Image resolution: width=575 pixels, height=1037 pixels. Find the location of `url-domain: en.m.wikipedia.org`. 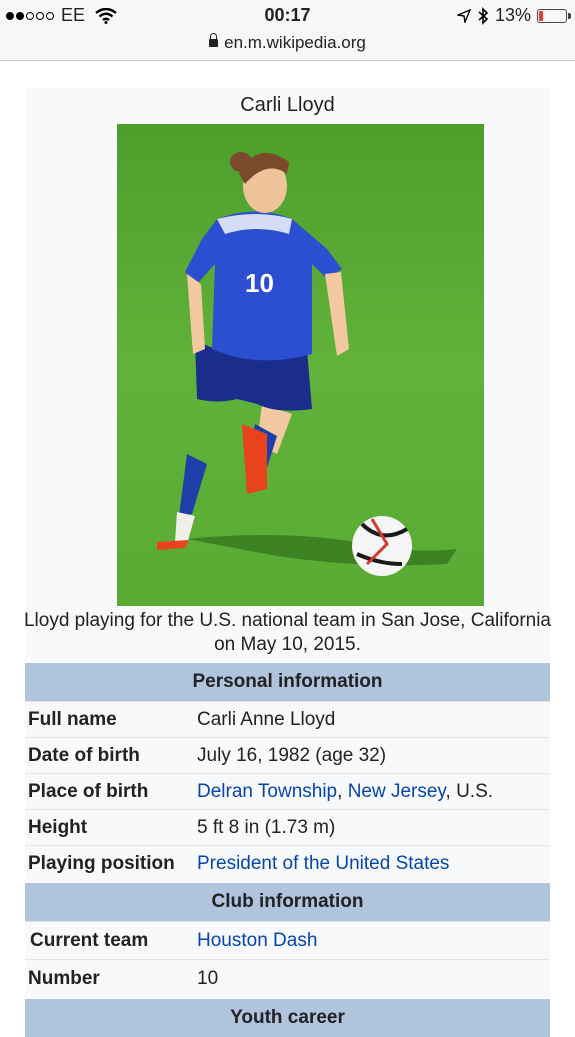

url-domain: en.m.wikipedia.org is located at coordinates (295, 42).